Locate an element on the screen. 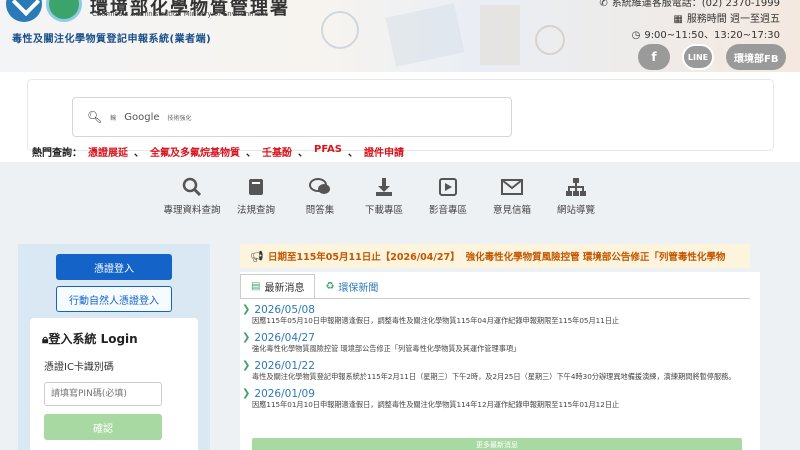 This screenshot has height=450, width=800. social-links: f LINE 環境部FB is located at coordinates (712, 57).